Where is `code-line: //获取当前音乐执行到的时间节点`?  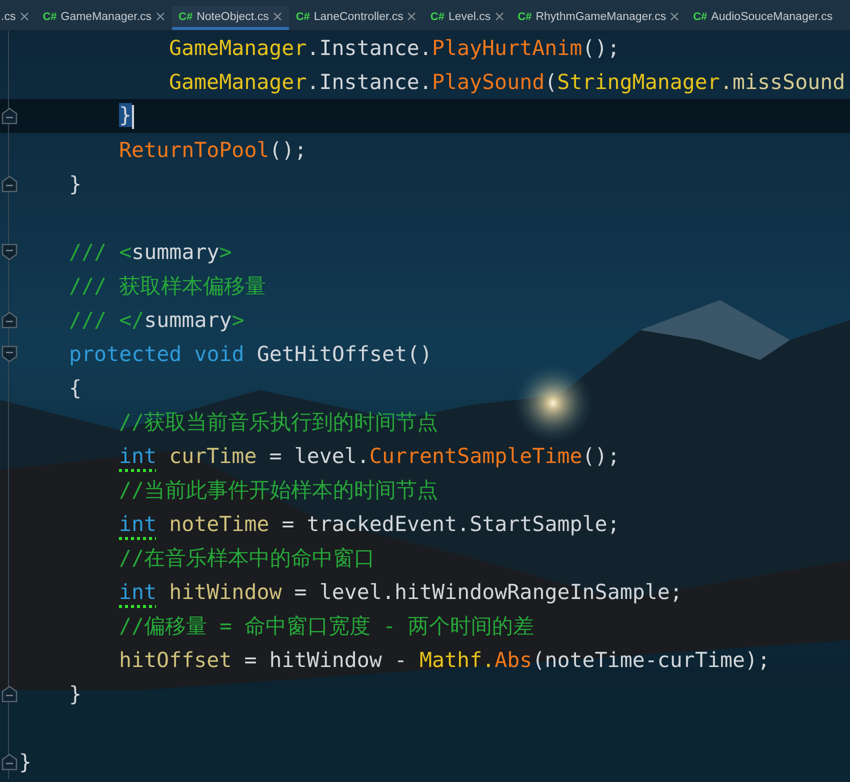
code-line: //获取当前音乐执行到的时间节点 is located at coordinates (278, 422).